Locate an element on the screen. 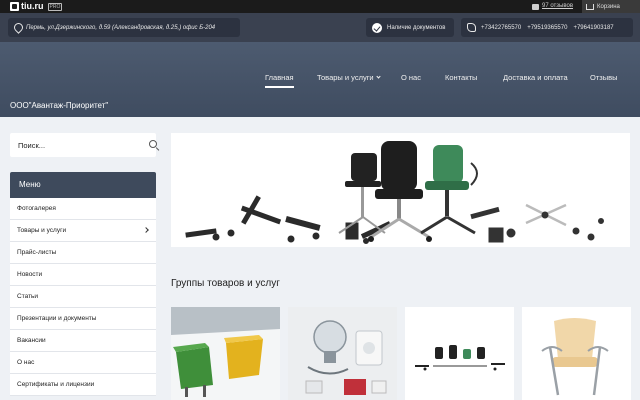 This screenshot has width=640, height=400. pro-badge: PRO is located at coordinates (55, 6).